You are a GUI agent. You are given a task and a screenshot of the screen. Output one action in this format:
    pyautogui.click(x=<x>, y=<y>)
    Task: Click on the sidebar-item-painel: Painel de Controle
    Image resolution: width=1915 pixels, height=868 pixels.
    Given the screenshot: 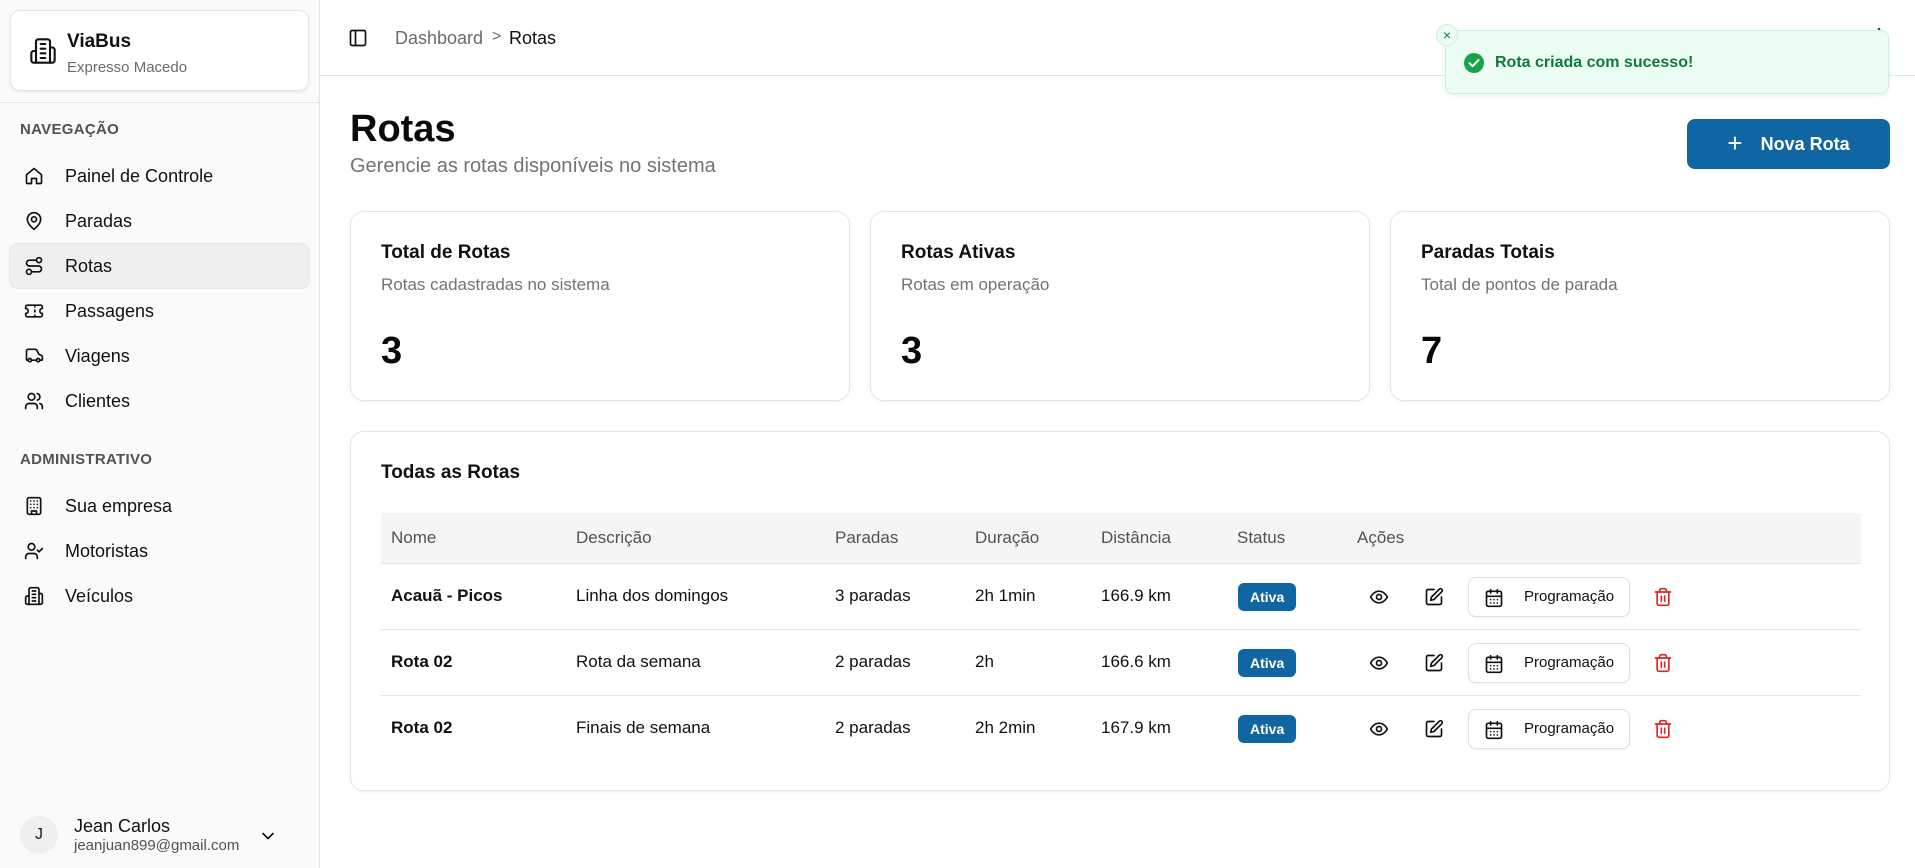 What is the action you would take?
    pyautogui.click(x=159, y=176)
    